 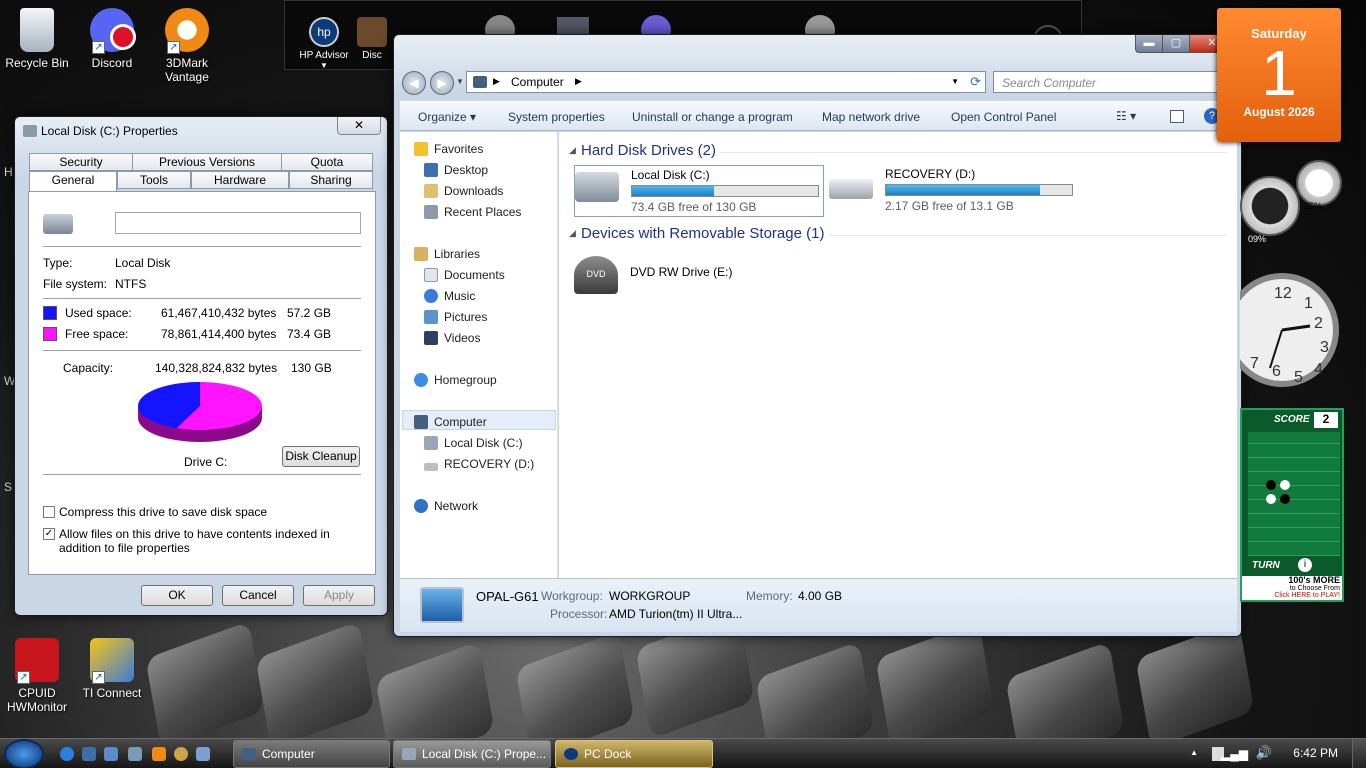 What do you see at coordinates (414, 83) in the screenshot?
I see `back-button: ◀` at bounding box center [414, 83].